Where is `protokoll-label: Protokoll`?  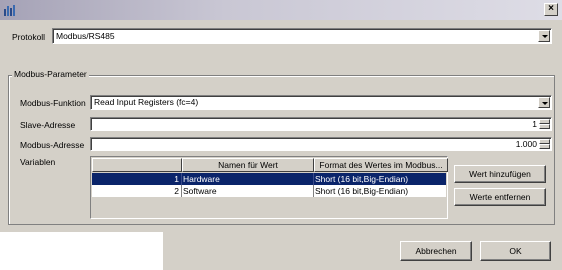 protokoll-label: Protokoll is located at coordinates (29, 37).